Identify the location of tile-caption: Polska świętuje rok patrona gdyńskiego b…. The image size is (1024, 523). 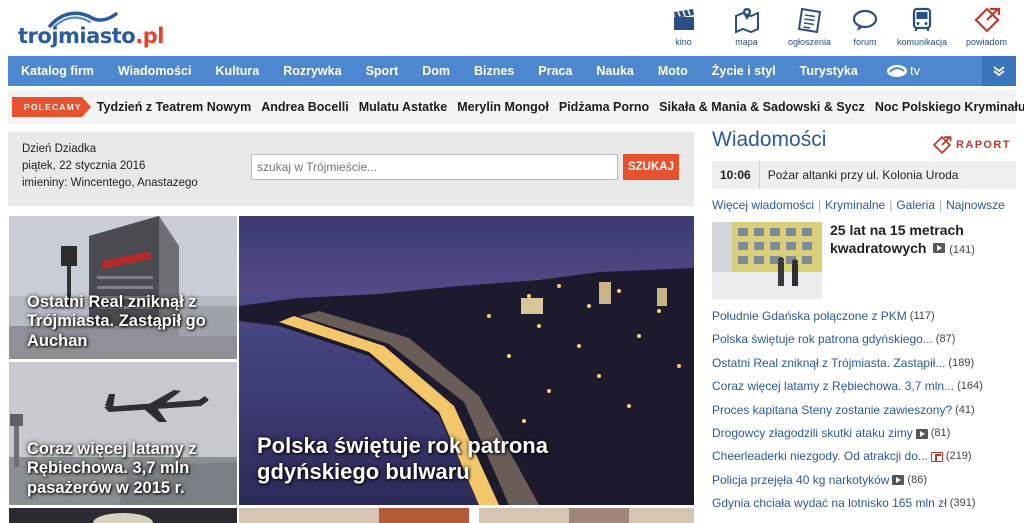
(402, 458).